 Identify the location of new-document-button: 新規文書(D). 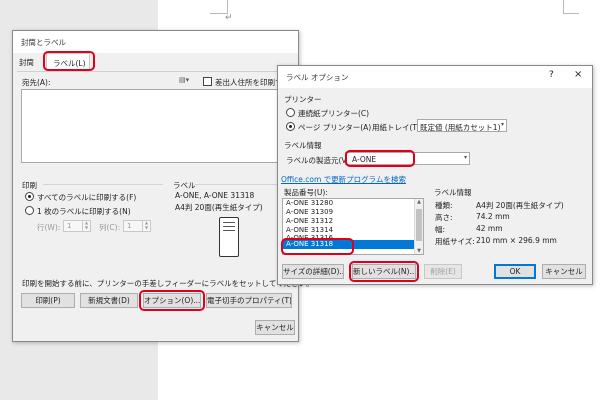
(109, 300).